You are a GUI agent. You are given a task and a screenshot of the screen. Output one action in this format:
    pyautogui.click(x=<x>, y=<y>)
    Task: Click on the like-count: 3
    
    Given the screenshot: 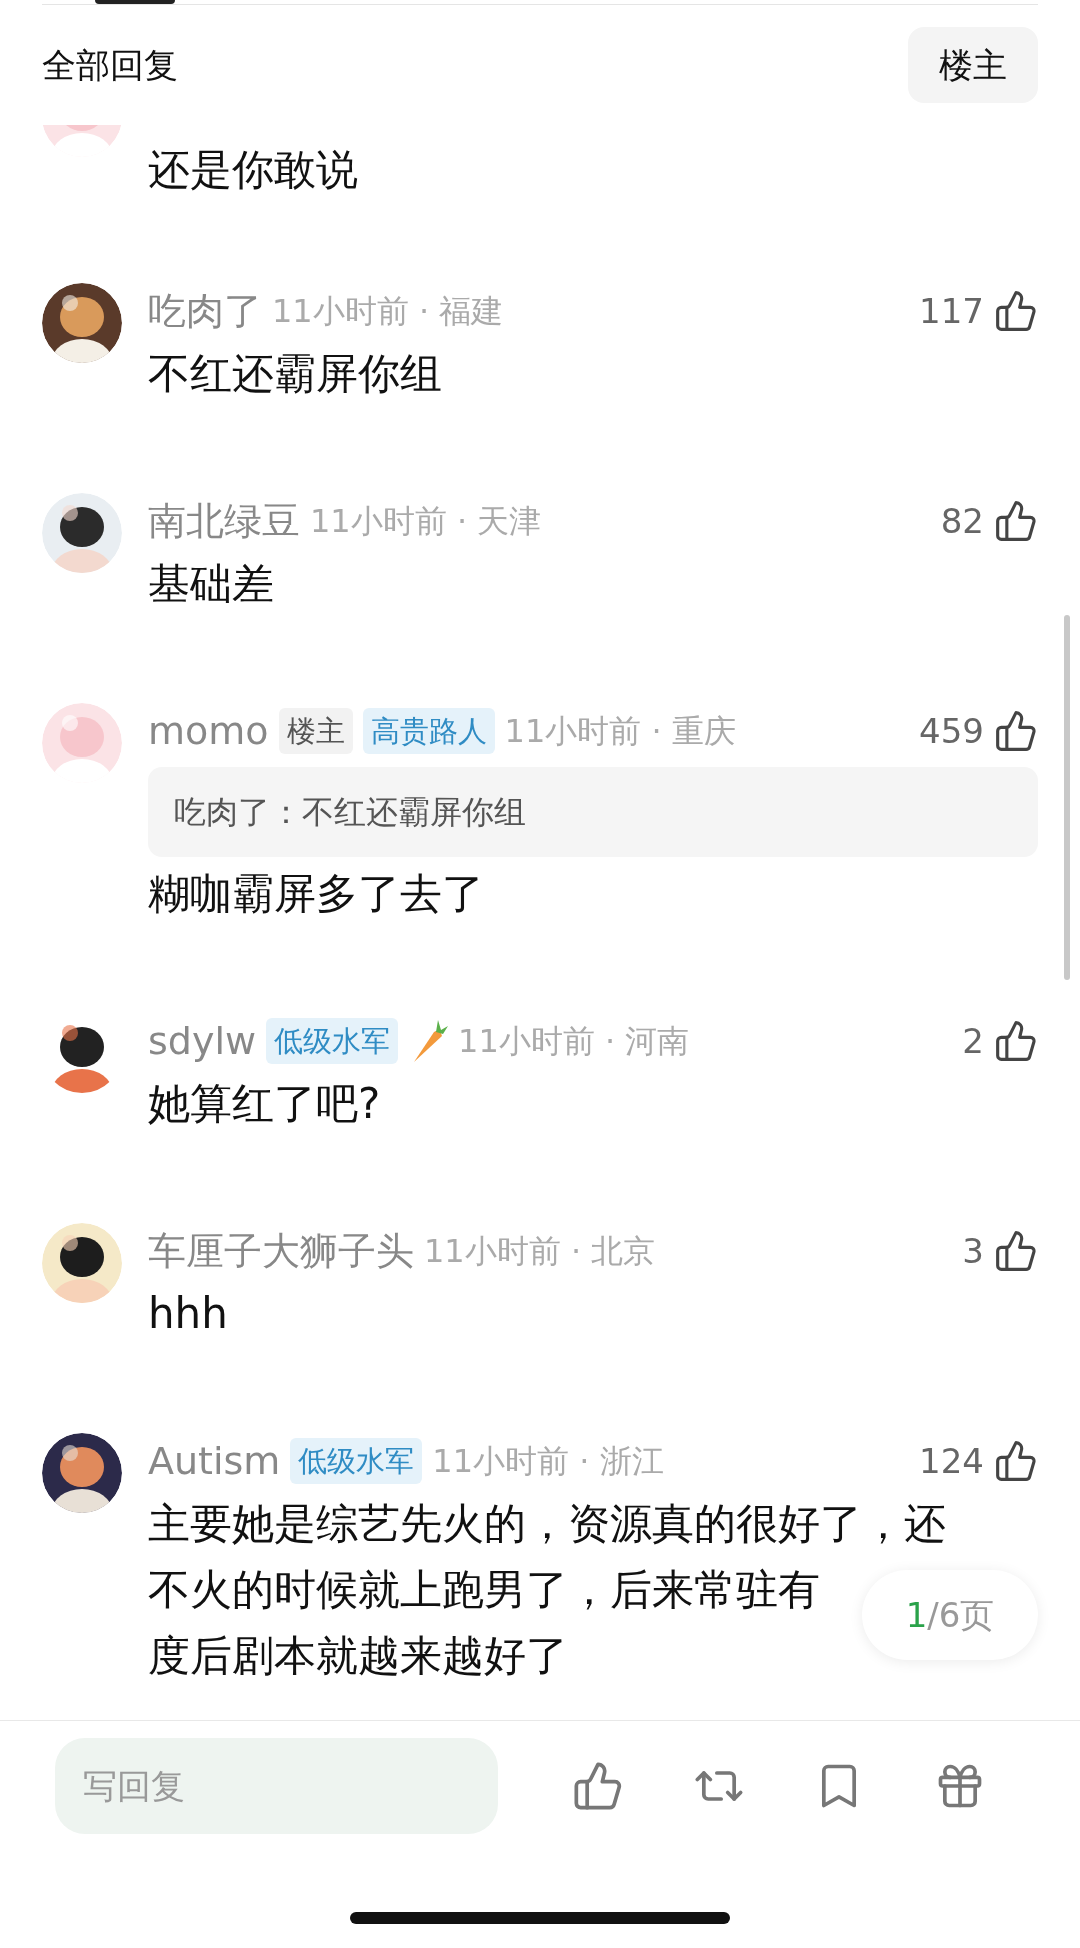 What is the action you would take?
    pyautogui.click(x=973, y=1251)
    